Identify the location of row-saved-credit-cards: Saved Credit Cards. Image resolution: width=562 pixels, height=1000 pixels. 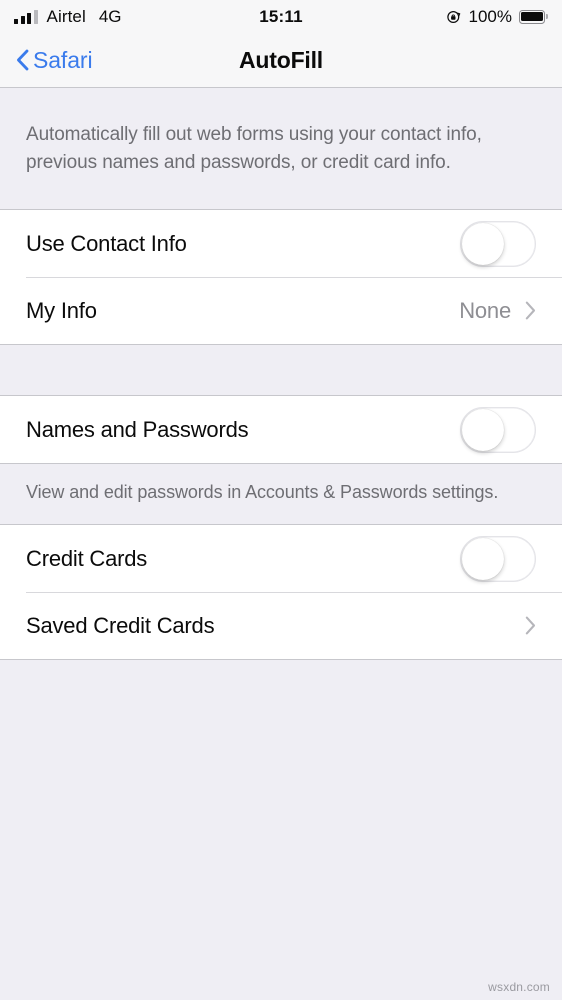
(281, 626).